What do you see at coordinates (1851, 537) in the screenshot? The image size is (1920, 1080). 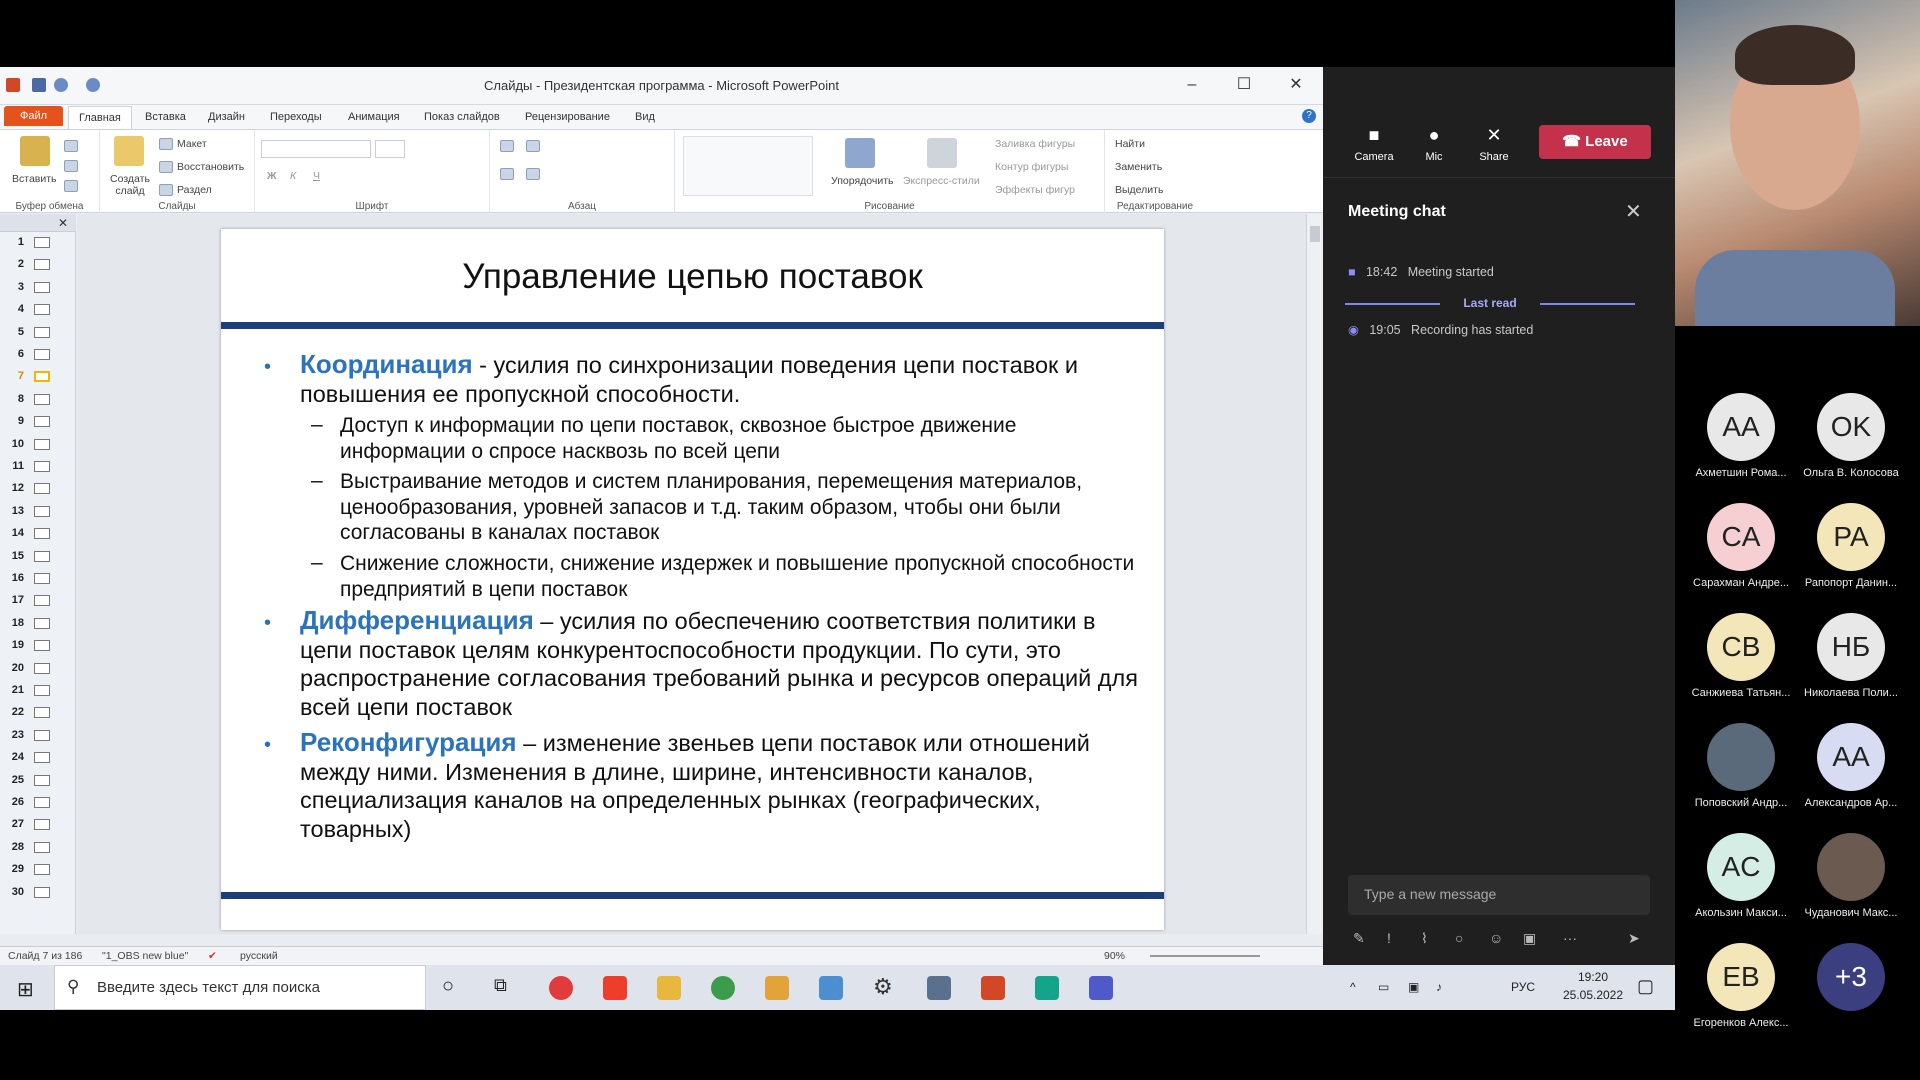 I see `participant-avatar: PA` at bounding box center [1851, 537].